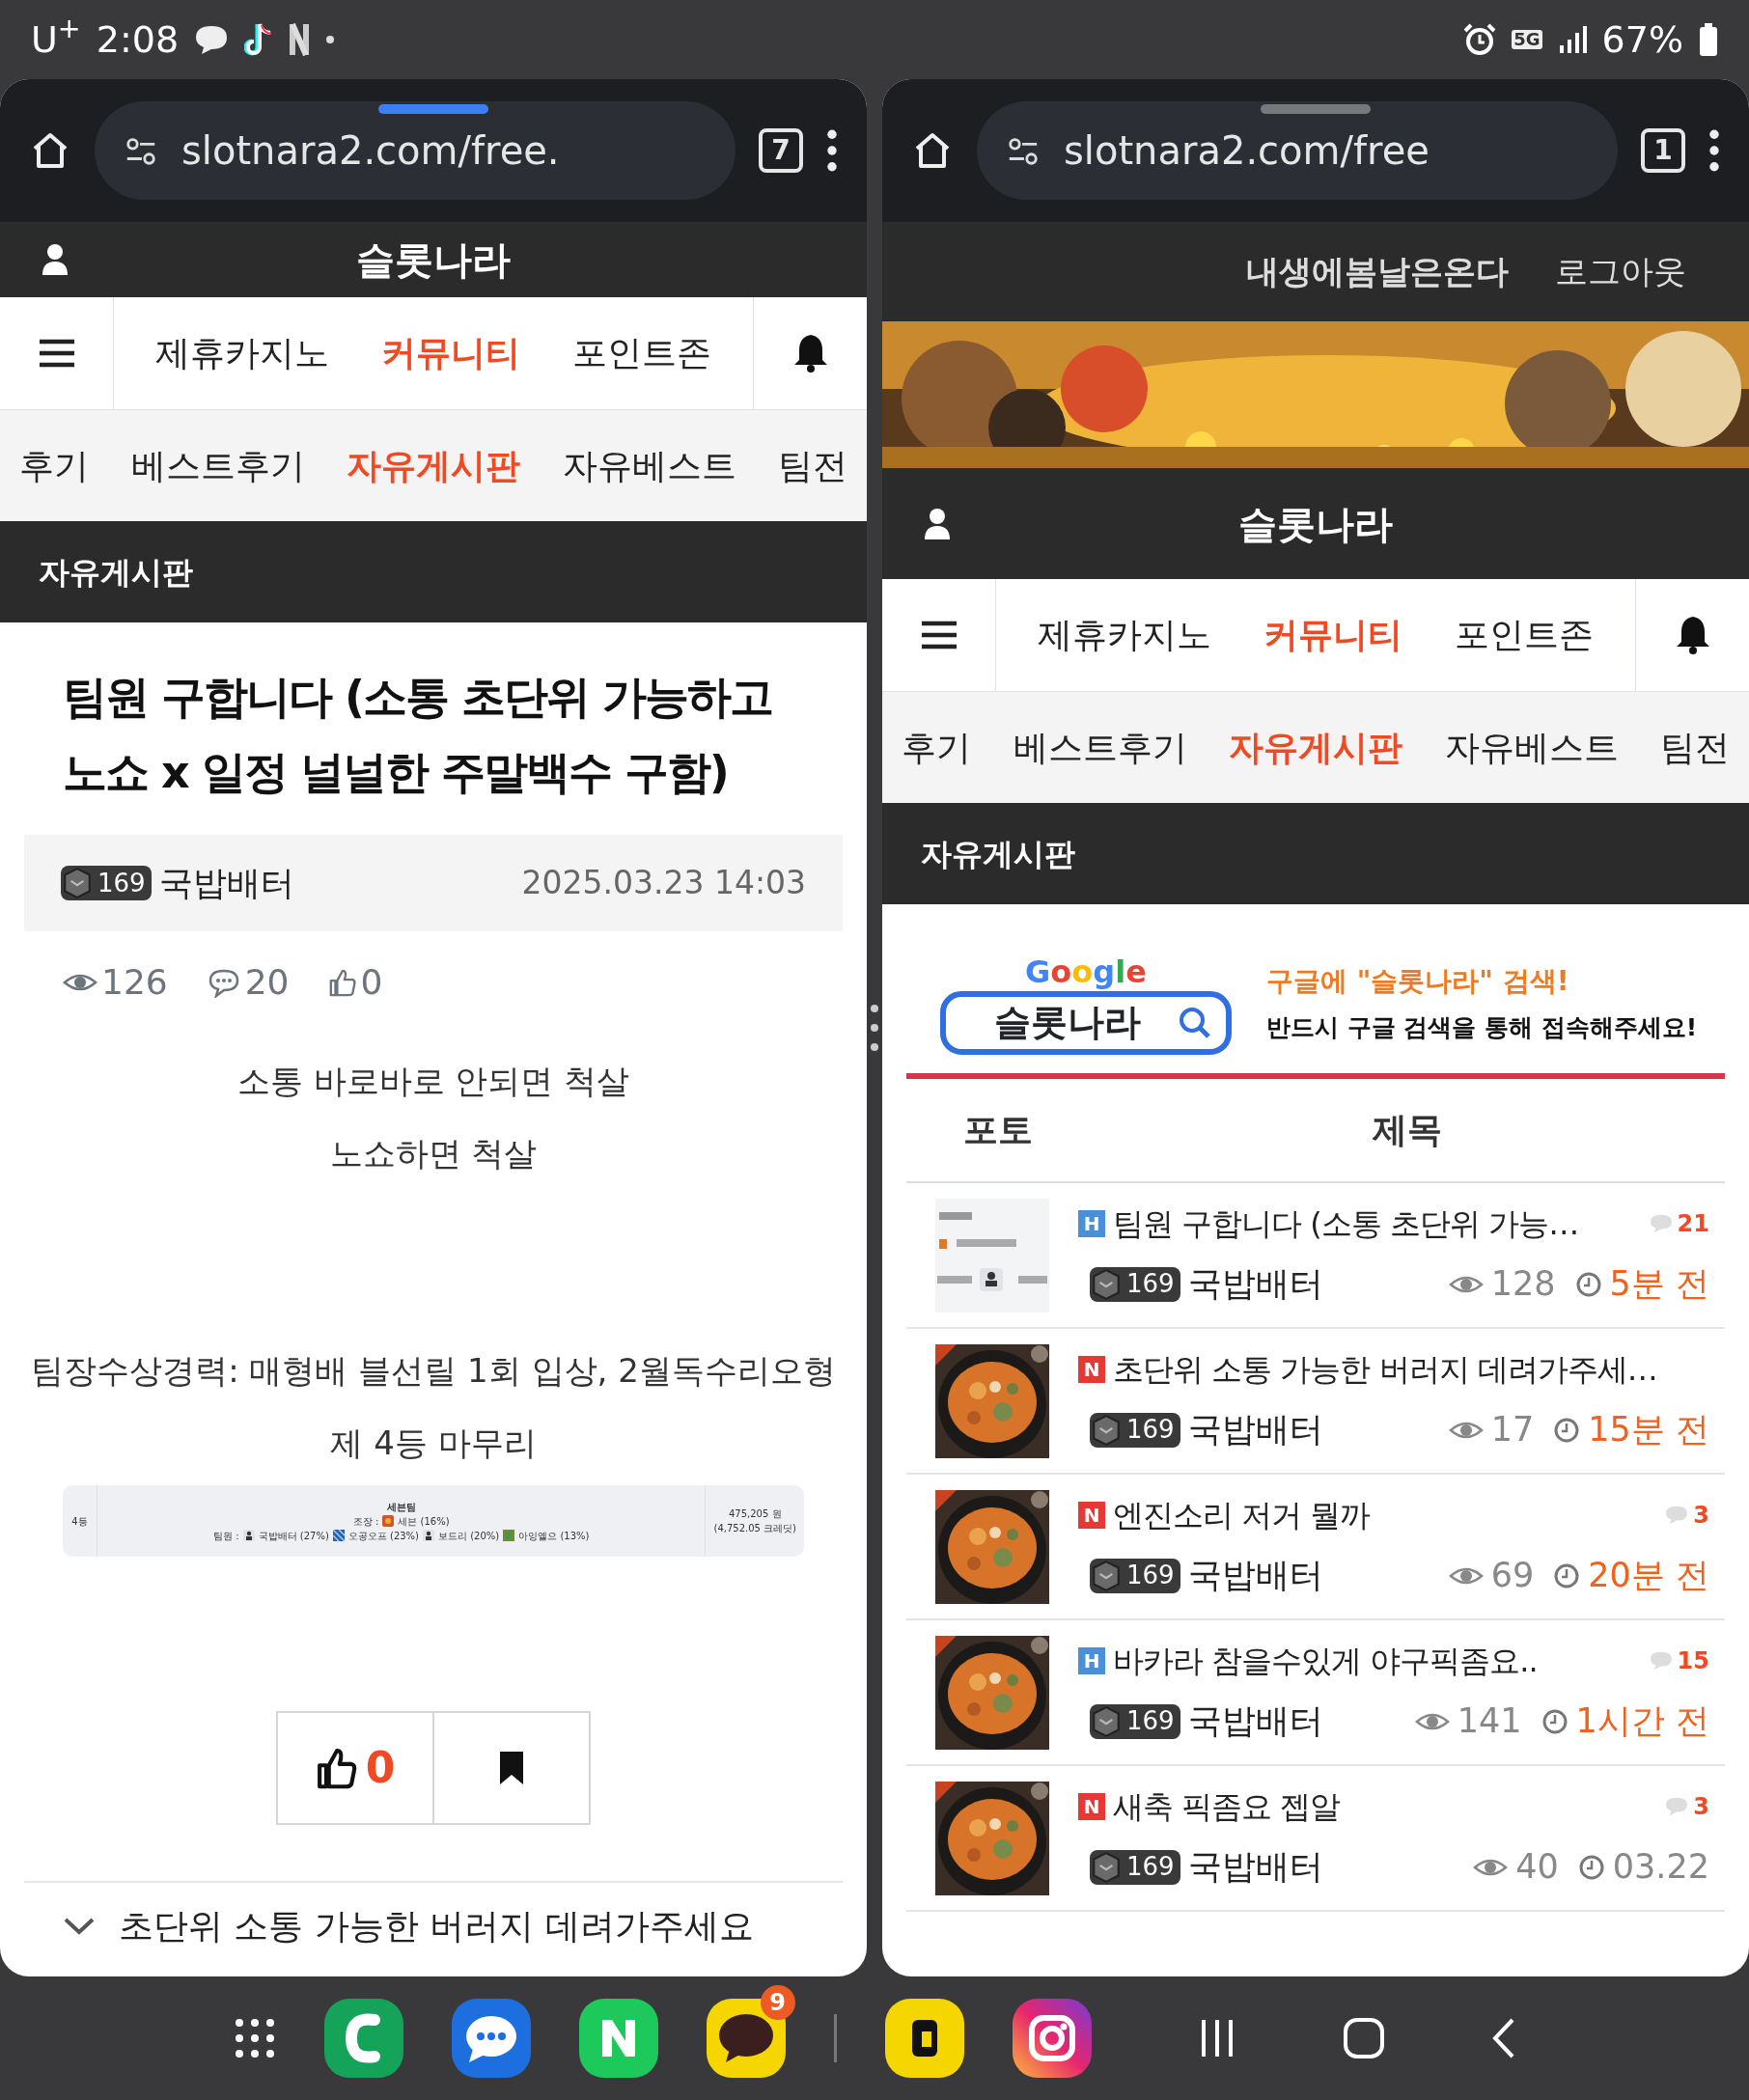  Describe the element at coordinates (554, 1536) in the screenshot. I see `member-name: 아잉옐으 (13%)` at that location.